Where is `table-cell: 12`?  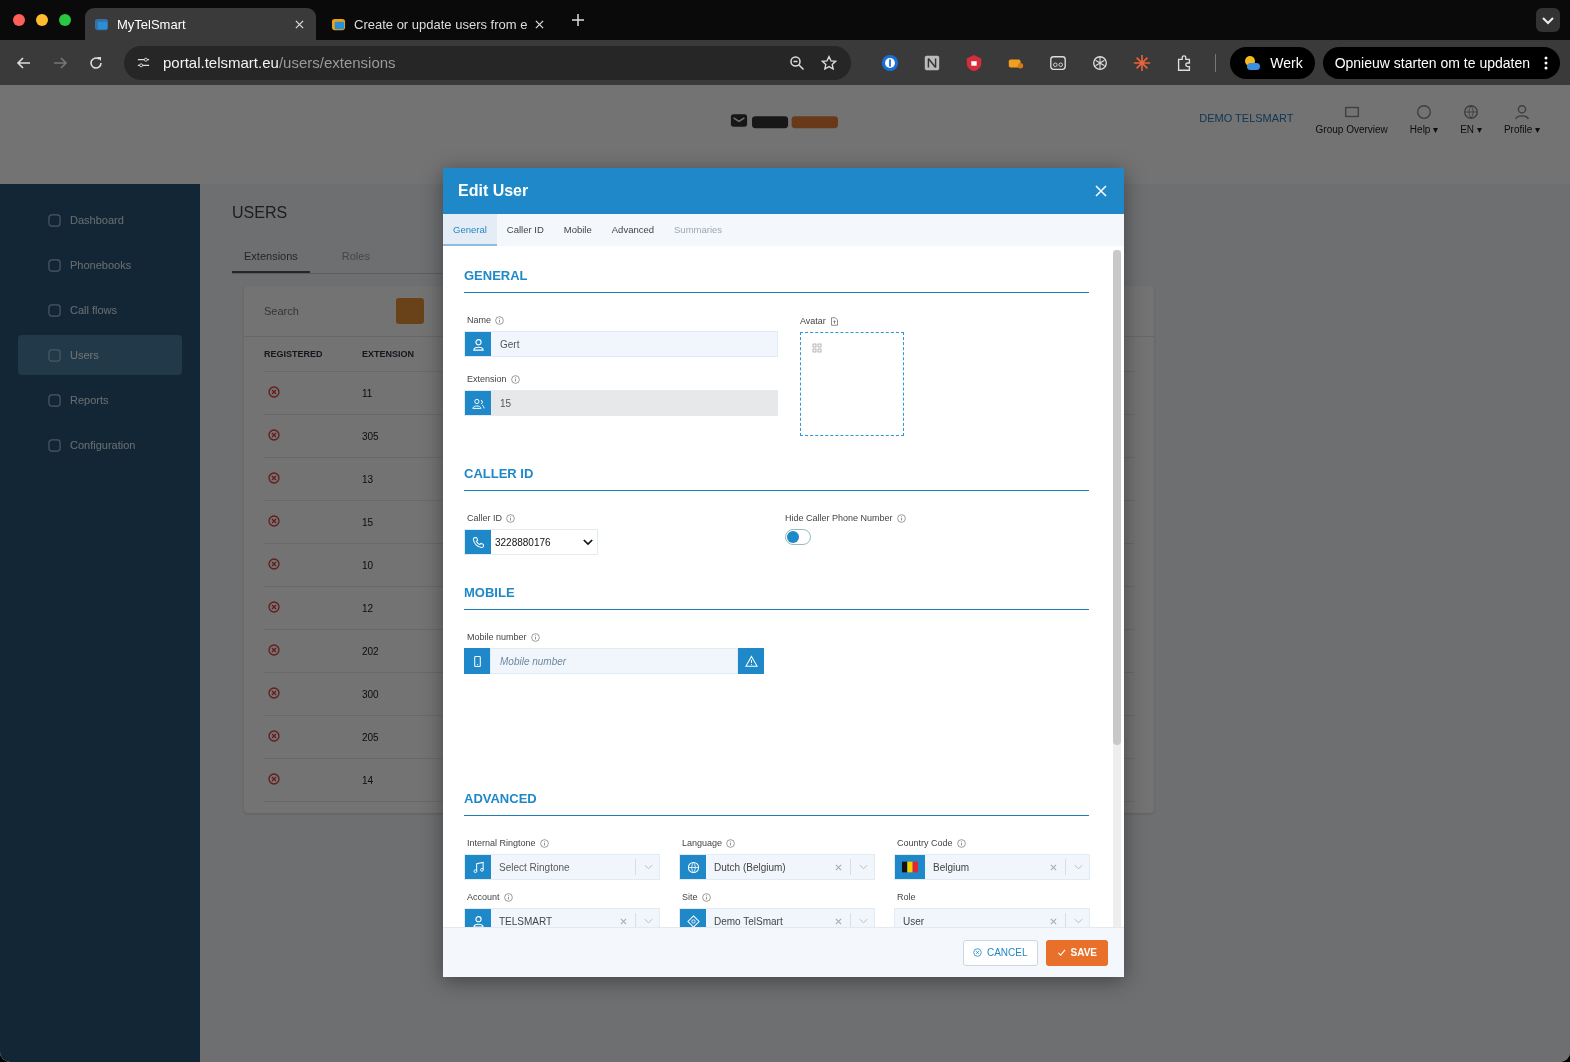
table-cell: 12 is located at coordinates (368, 608).